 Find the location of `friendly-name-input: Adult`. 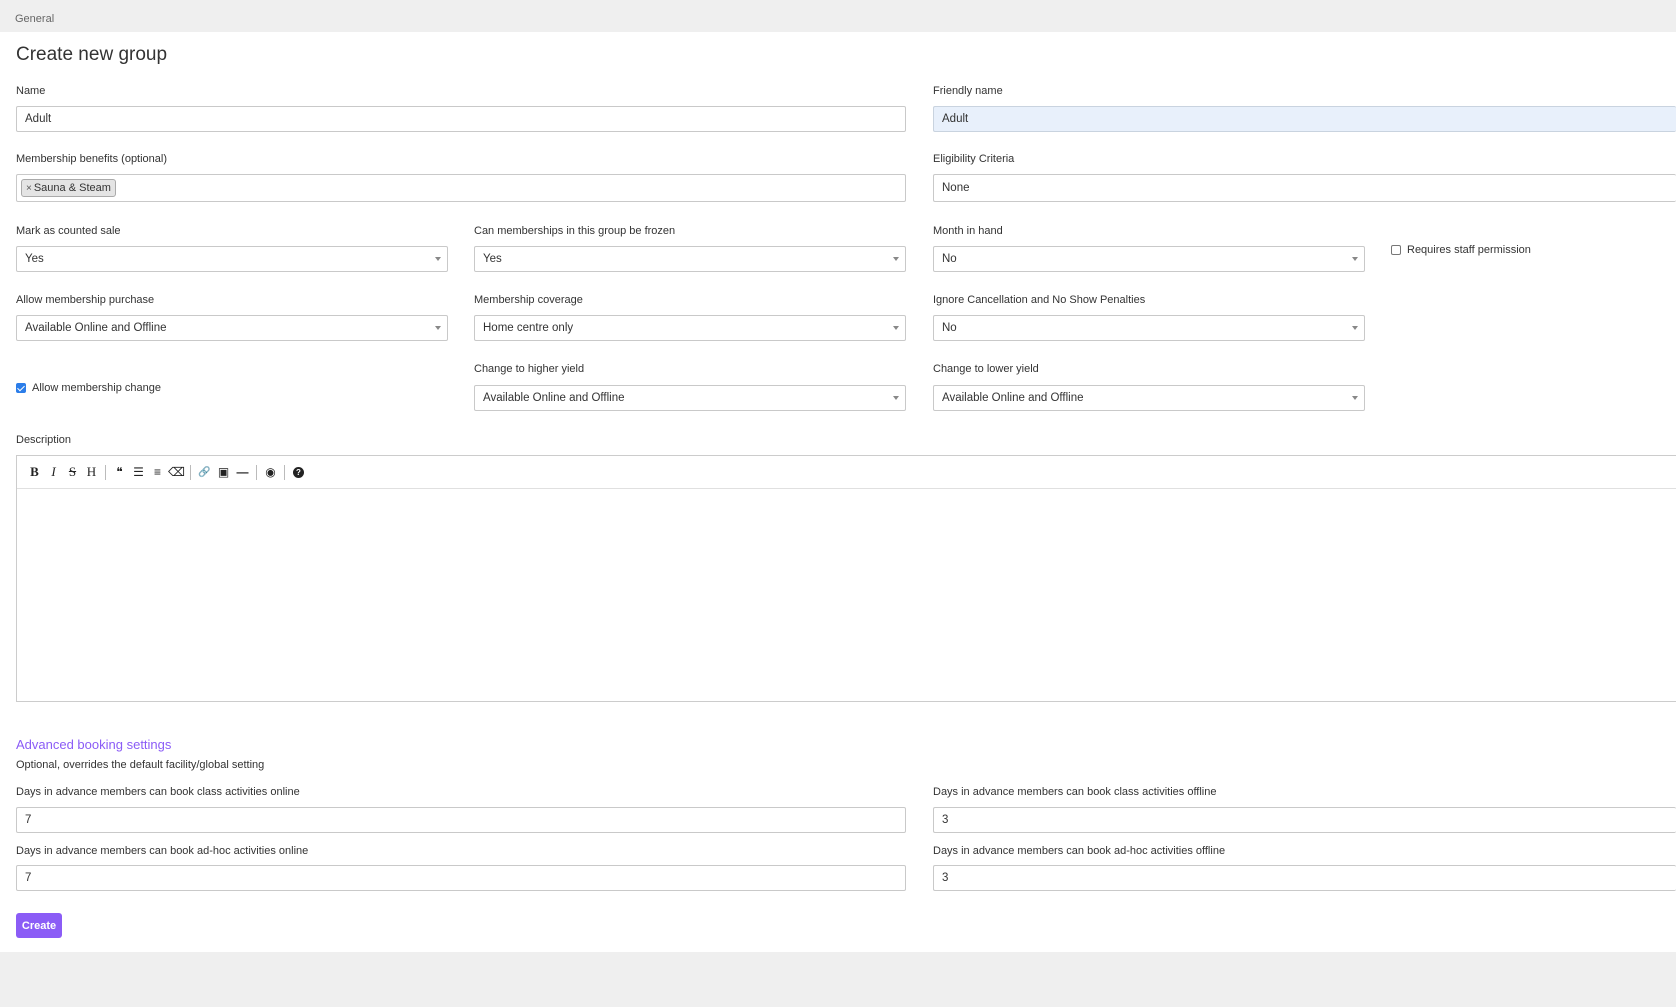

friendly-name-input: Adult is located at coordinates (1304, 119).